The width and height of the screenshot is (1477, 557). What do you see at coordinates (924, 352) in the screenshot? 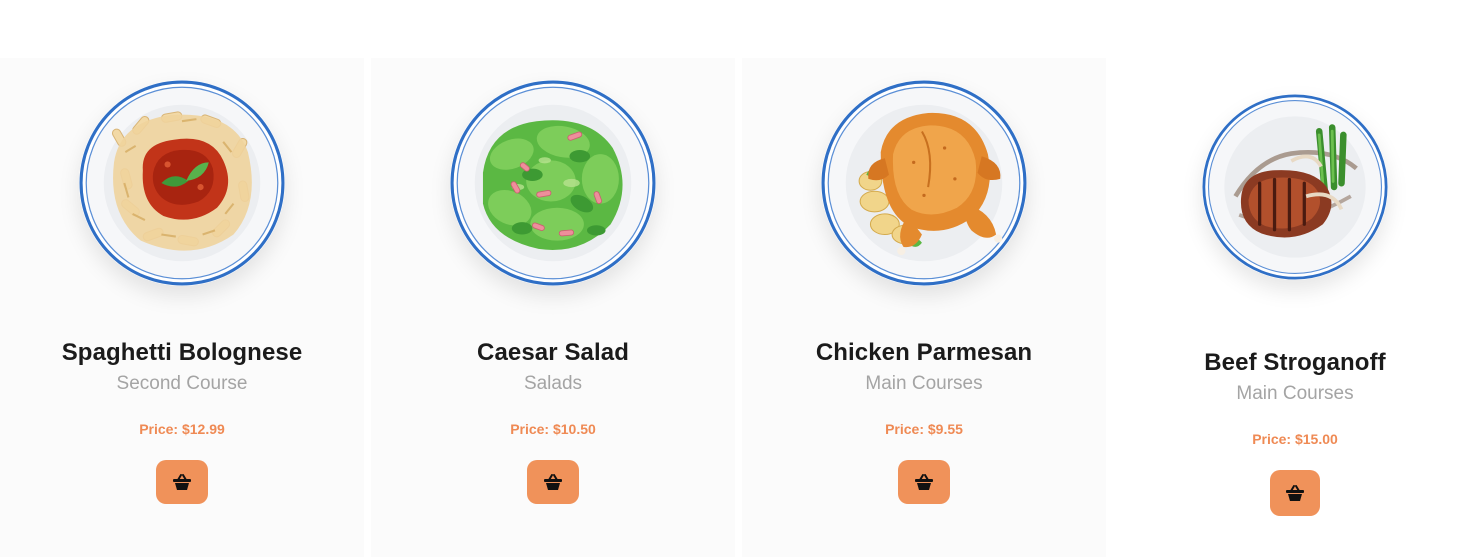
I see `product-name: Chicken Parmesan` at bounding box center [924, 352].